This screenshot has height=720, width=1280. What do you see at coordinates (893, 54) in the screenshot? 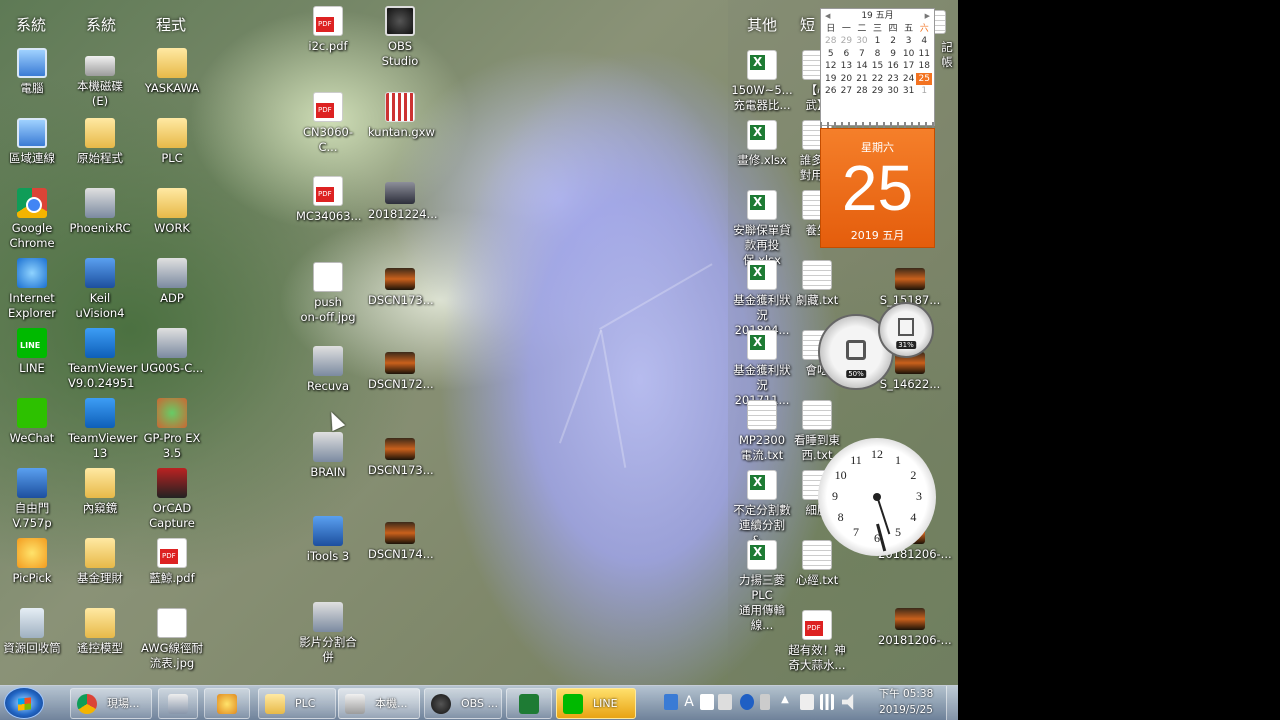
I see `calendar-day: 9` at bounding box center [893, 54].